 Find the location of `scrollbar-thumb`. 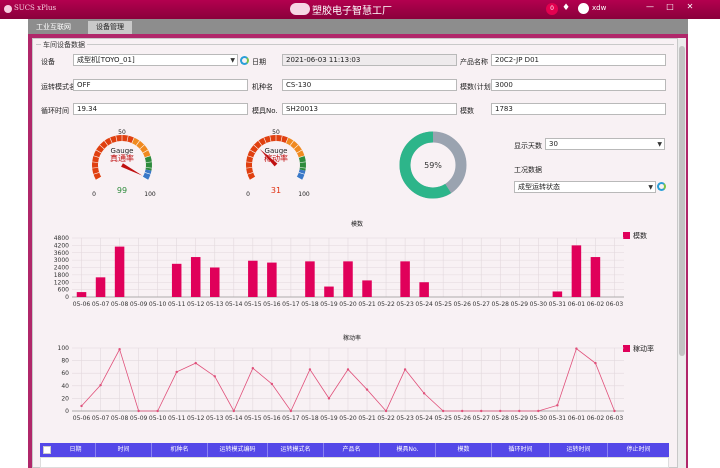

scrollbar-thumb is located at coordinates (682, 201).